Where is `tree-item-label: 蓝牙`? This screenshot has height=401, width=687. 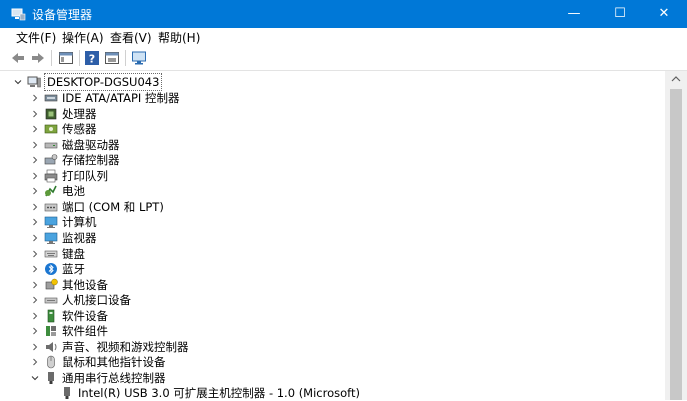 tree-item-label: 蓝牙 is located at coordinates (73, 269).